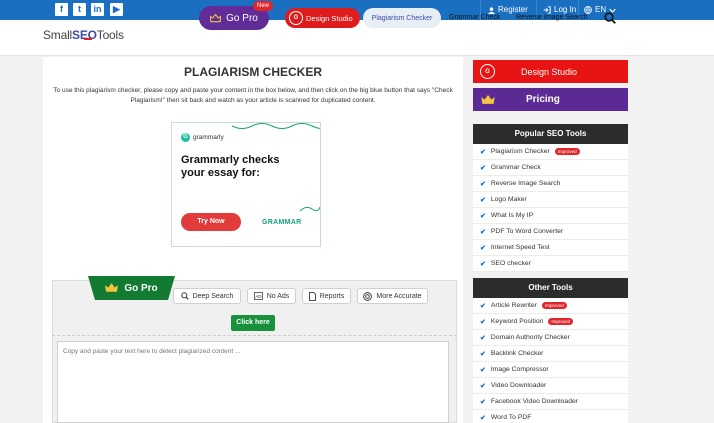  I want to click on popular-item-label: Grammar Check, so click(515, 167).